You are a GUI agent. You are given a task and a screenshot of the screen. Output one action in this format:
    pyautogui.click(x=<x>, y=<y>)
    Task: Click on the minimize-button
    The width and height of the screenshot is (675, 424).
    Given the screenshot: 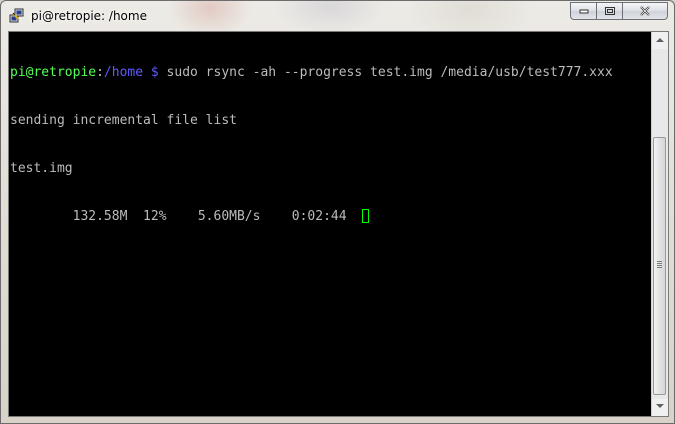 What is the action you would take?
    pyautogui.click(x=583, y=11)
    